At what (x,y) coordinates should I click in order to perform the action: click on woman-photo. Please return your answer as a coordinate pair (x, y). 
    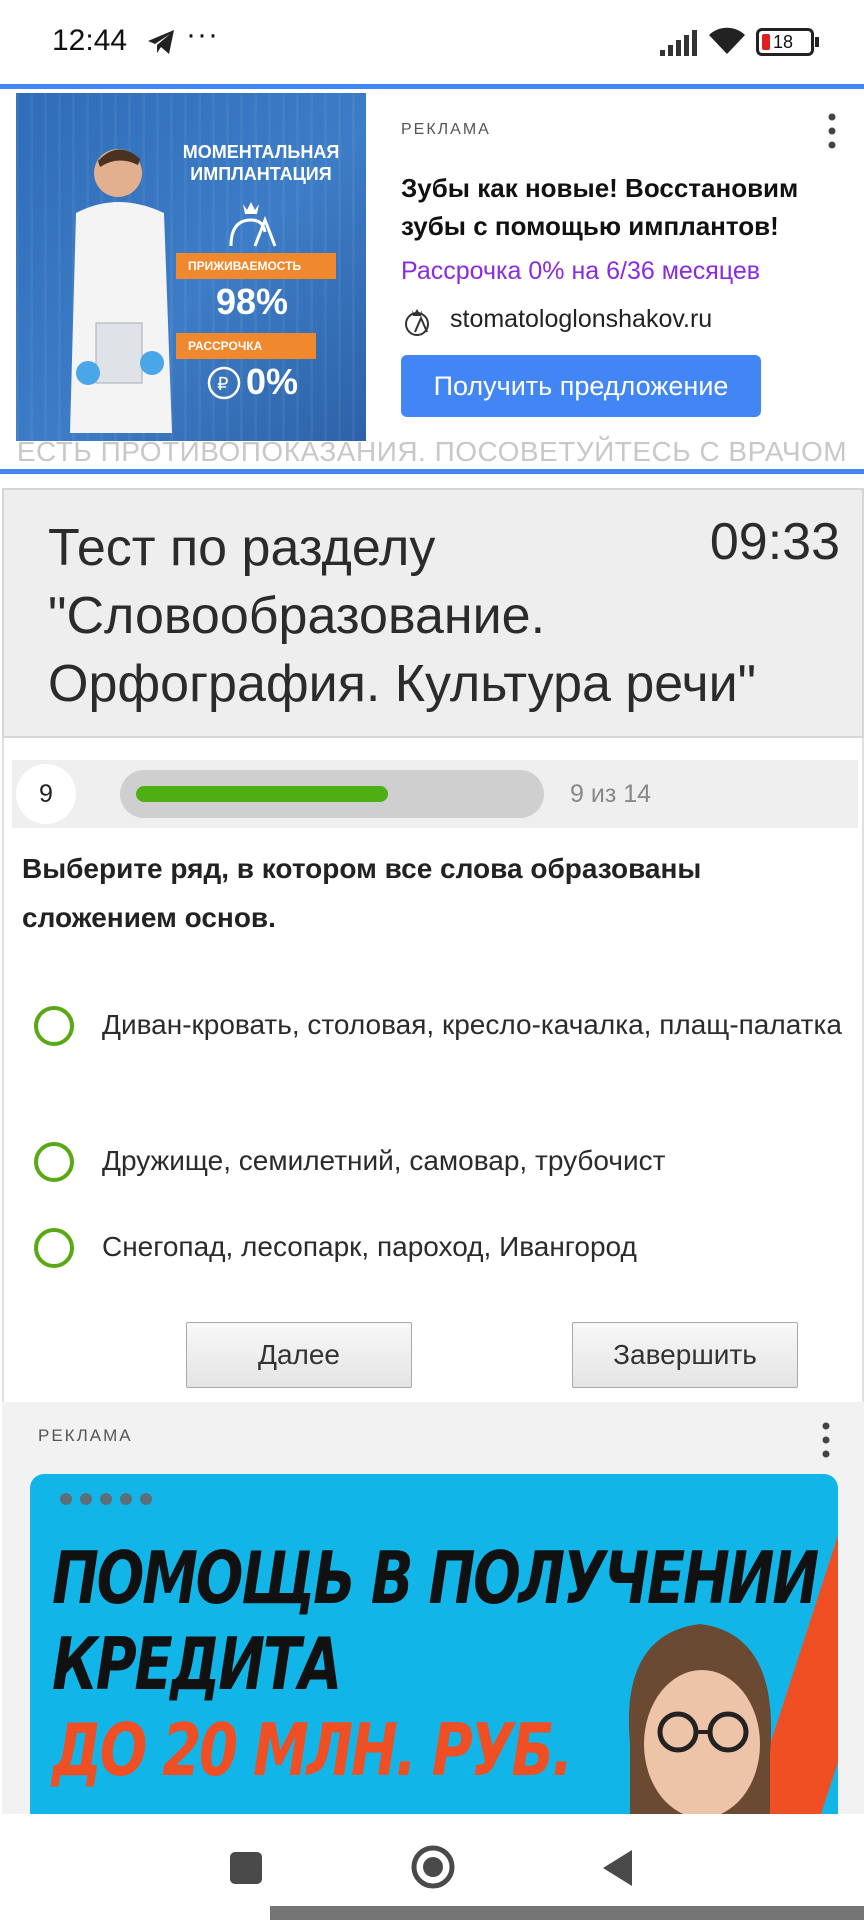
    Looking at the image, I should click on (700, 1719).